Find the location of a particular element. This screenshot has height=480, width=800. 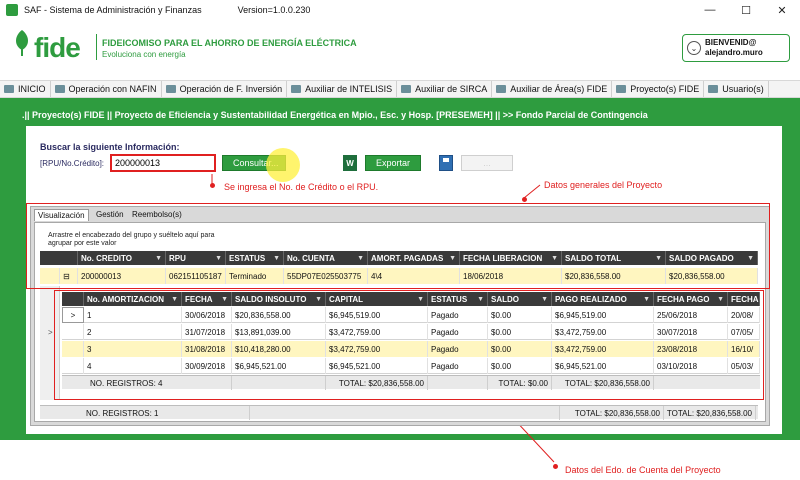

menu-item-inicio: INICIO is located at coordinates (25, 89).